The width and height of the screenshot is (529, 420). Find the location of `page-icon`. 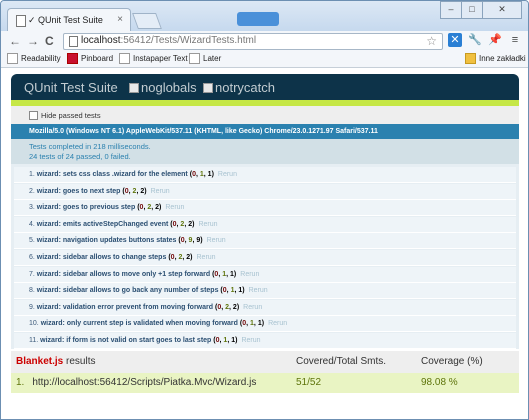

page-icon is located at coordinates (194, 58).